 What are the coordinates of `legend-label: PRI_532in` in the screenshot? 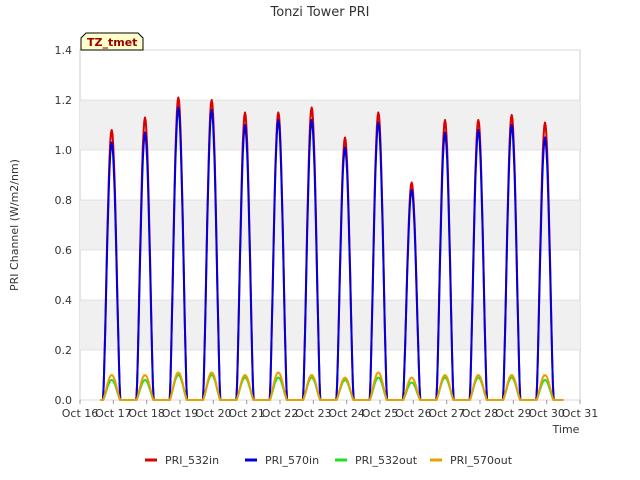 It's located at (192, 460).